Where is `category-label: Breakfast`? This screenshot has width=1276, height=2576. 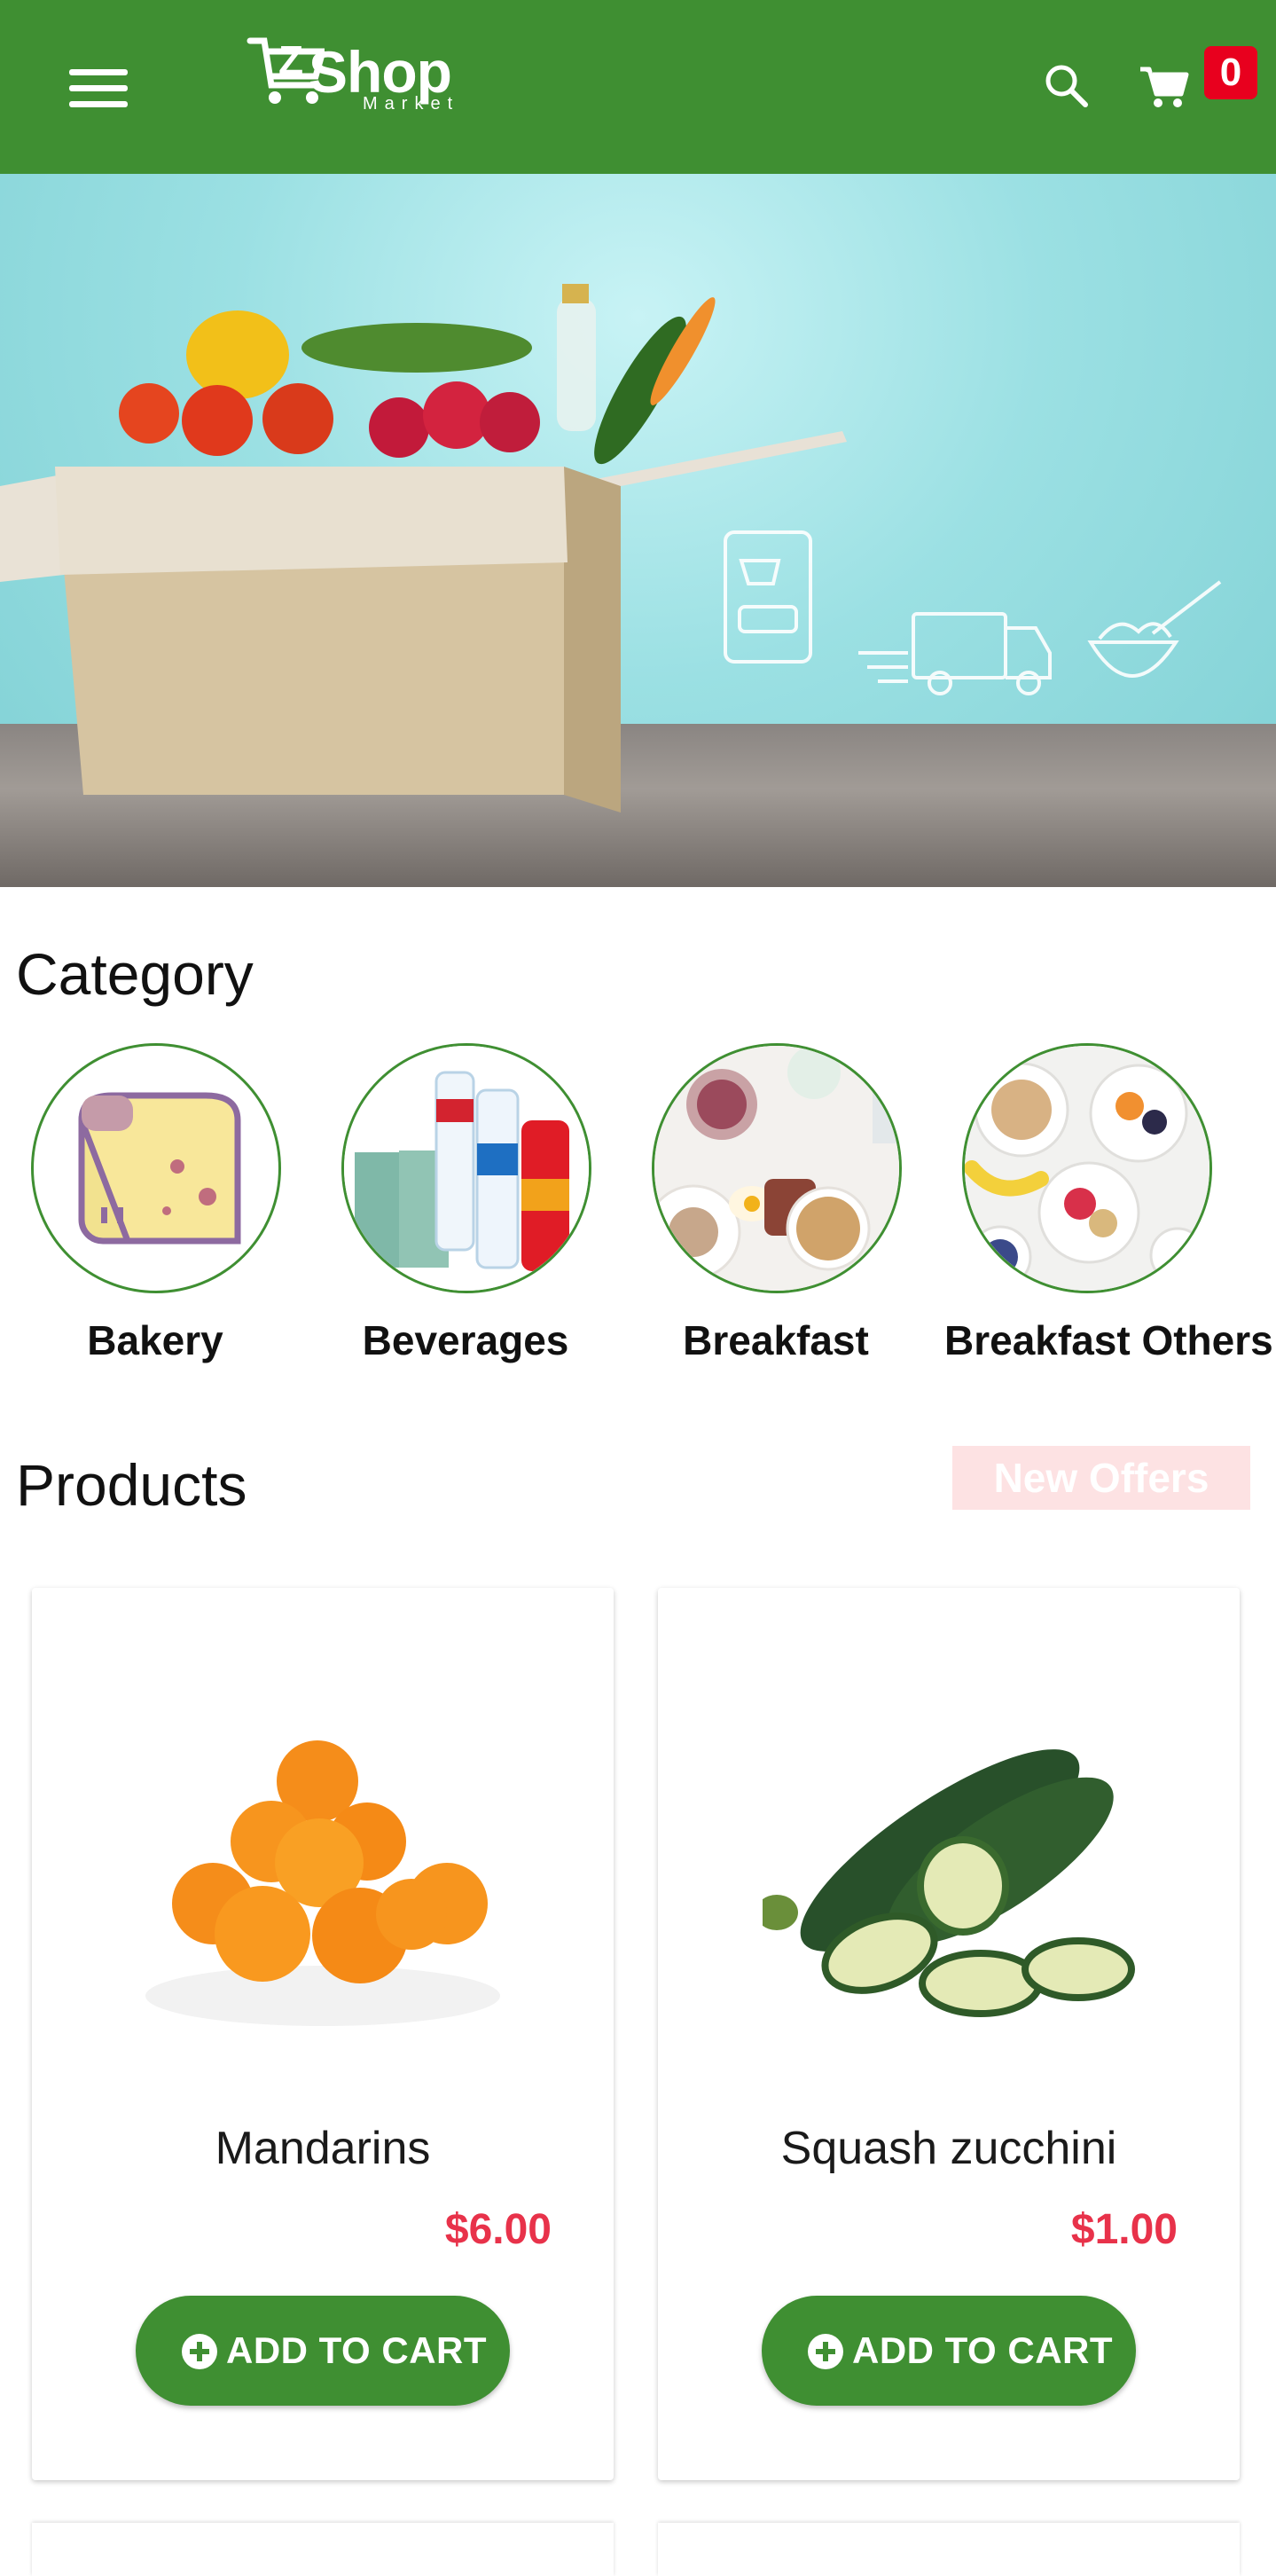 category-label: Breakfast is located at coordinates (776, 1340).